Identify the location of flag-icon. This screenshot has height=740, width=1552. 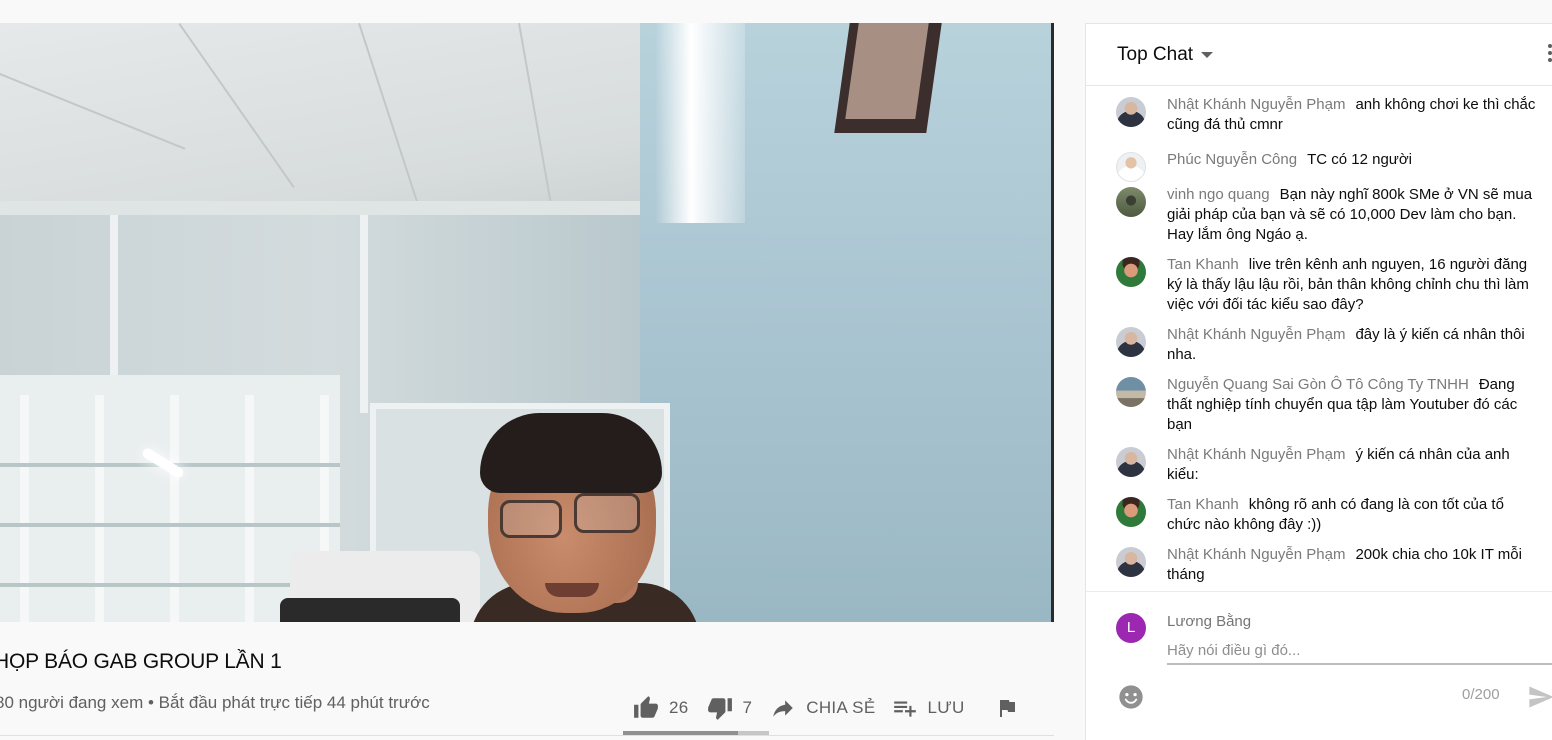
(1007, 708).